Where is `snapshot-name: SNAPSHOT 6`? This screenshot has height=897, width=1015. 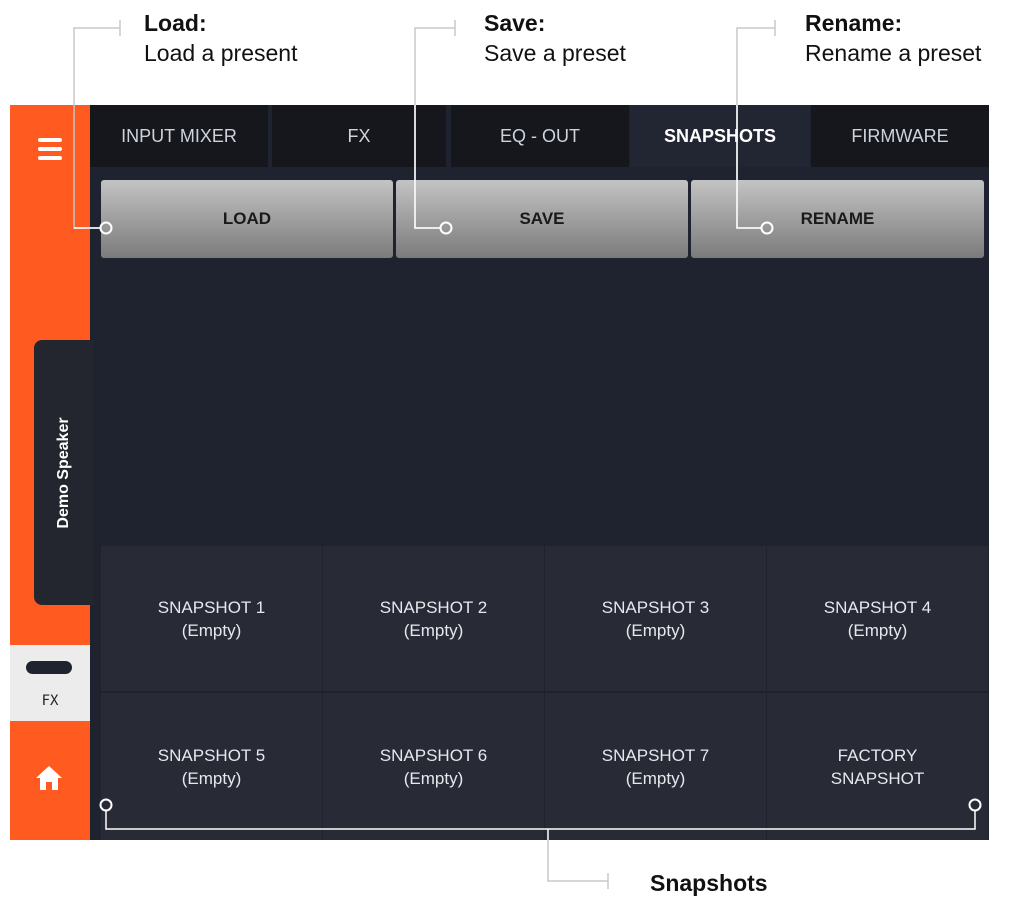
snapshot-name: SNAPSHOT 6 is located at coordinates (433, 755).